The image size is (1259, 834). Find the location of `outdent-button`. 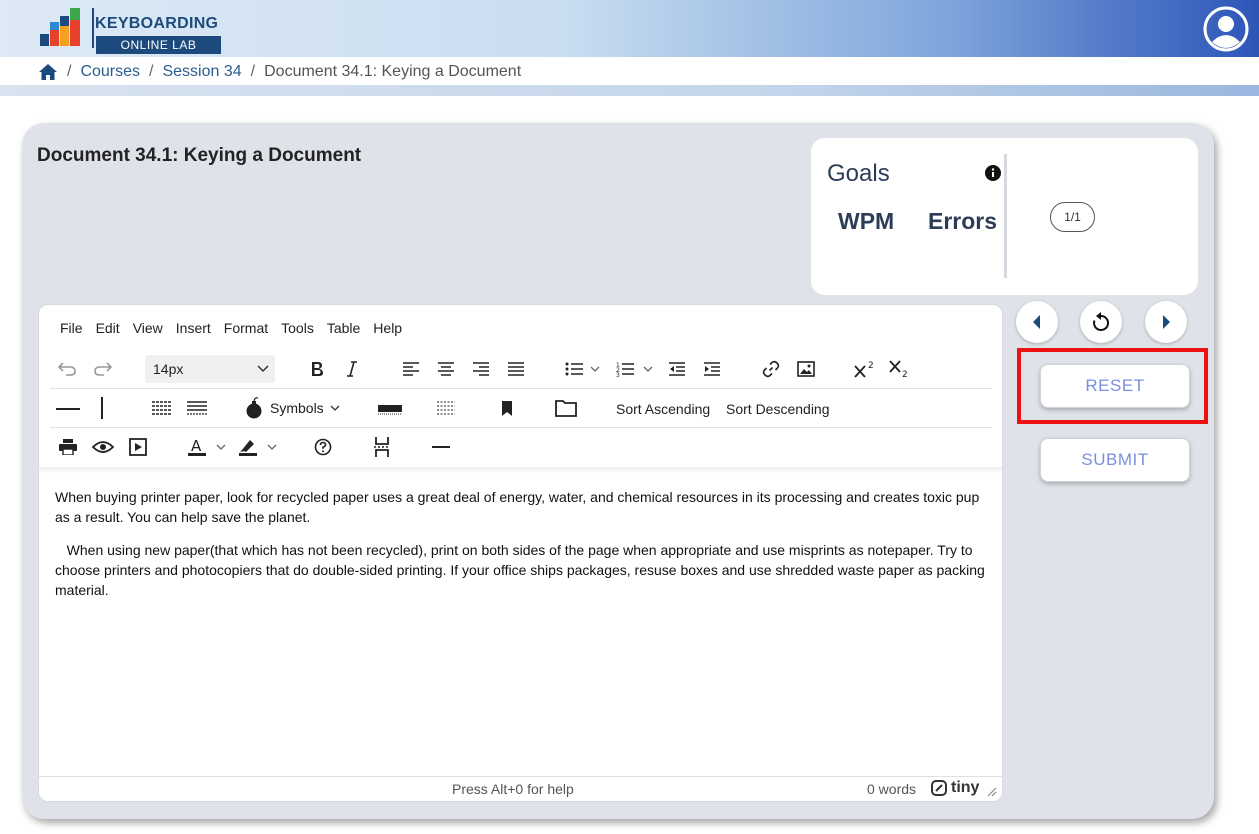

outdent-button is located at coordinates (677, 369).